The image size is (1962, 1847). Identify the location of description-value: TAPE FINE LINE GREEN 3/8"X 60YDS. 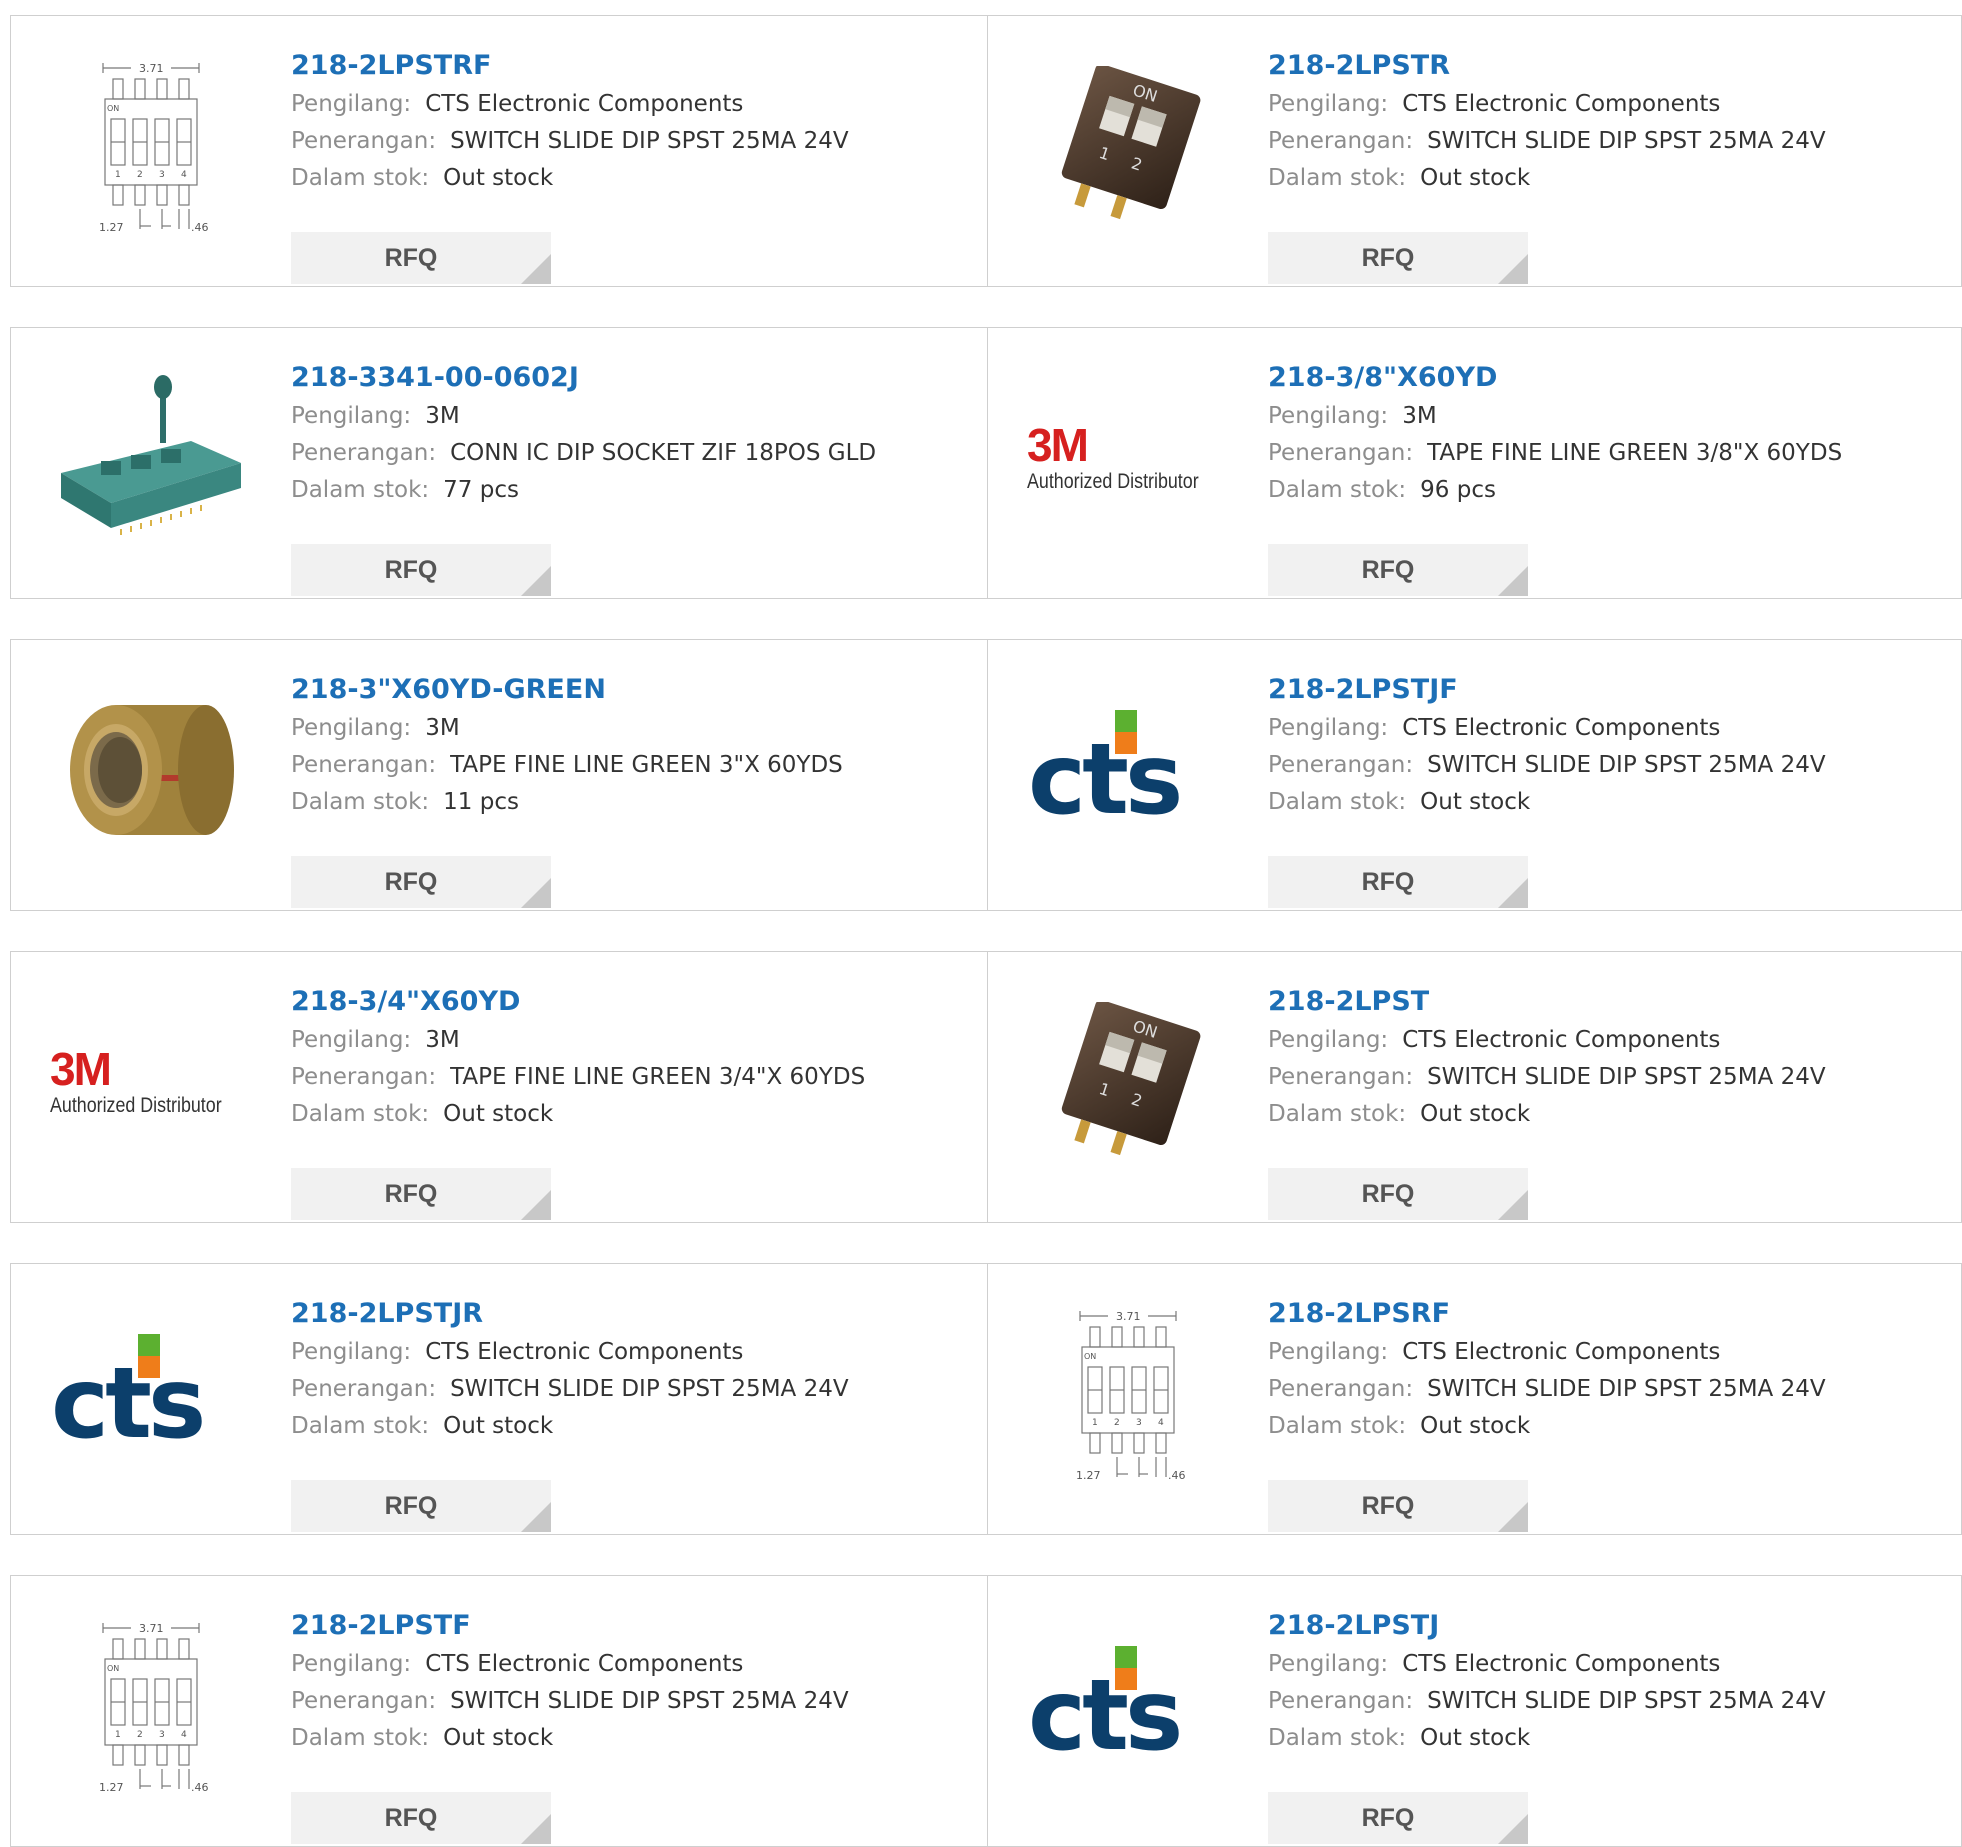
(1635, 453).